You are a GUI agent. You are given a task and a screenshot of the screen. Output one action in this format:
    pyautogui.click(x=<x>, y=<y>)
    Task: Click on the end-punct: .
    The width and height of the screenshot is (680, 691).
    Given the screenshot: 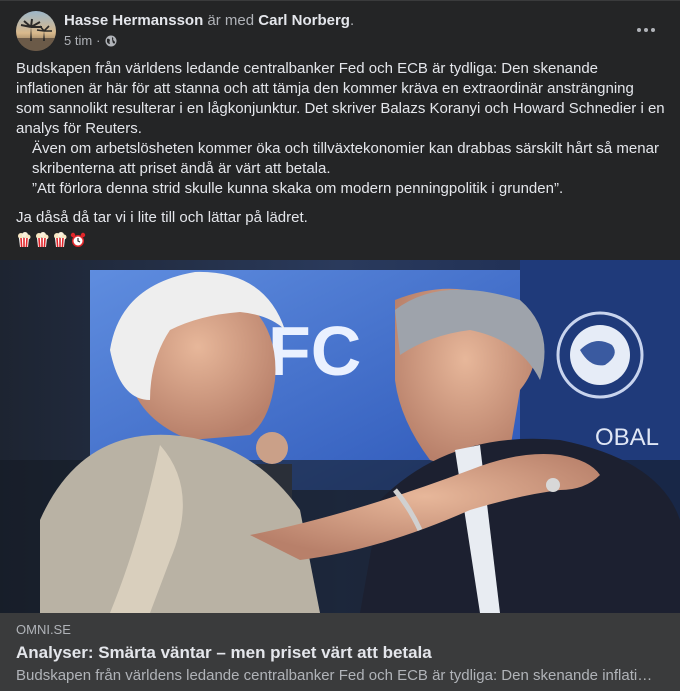 What is the action you would take?
    pyautogui.click(x=352, y=20)
    